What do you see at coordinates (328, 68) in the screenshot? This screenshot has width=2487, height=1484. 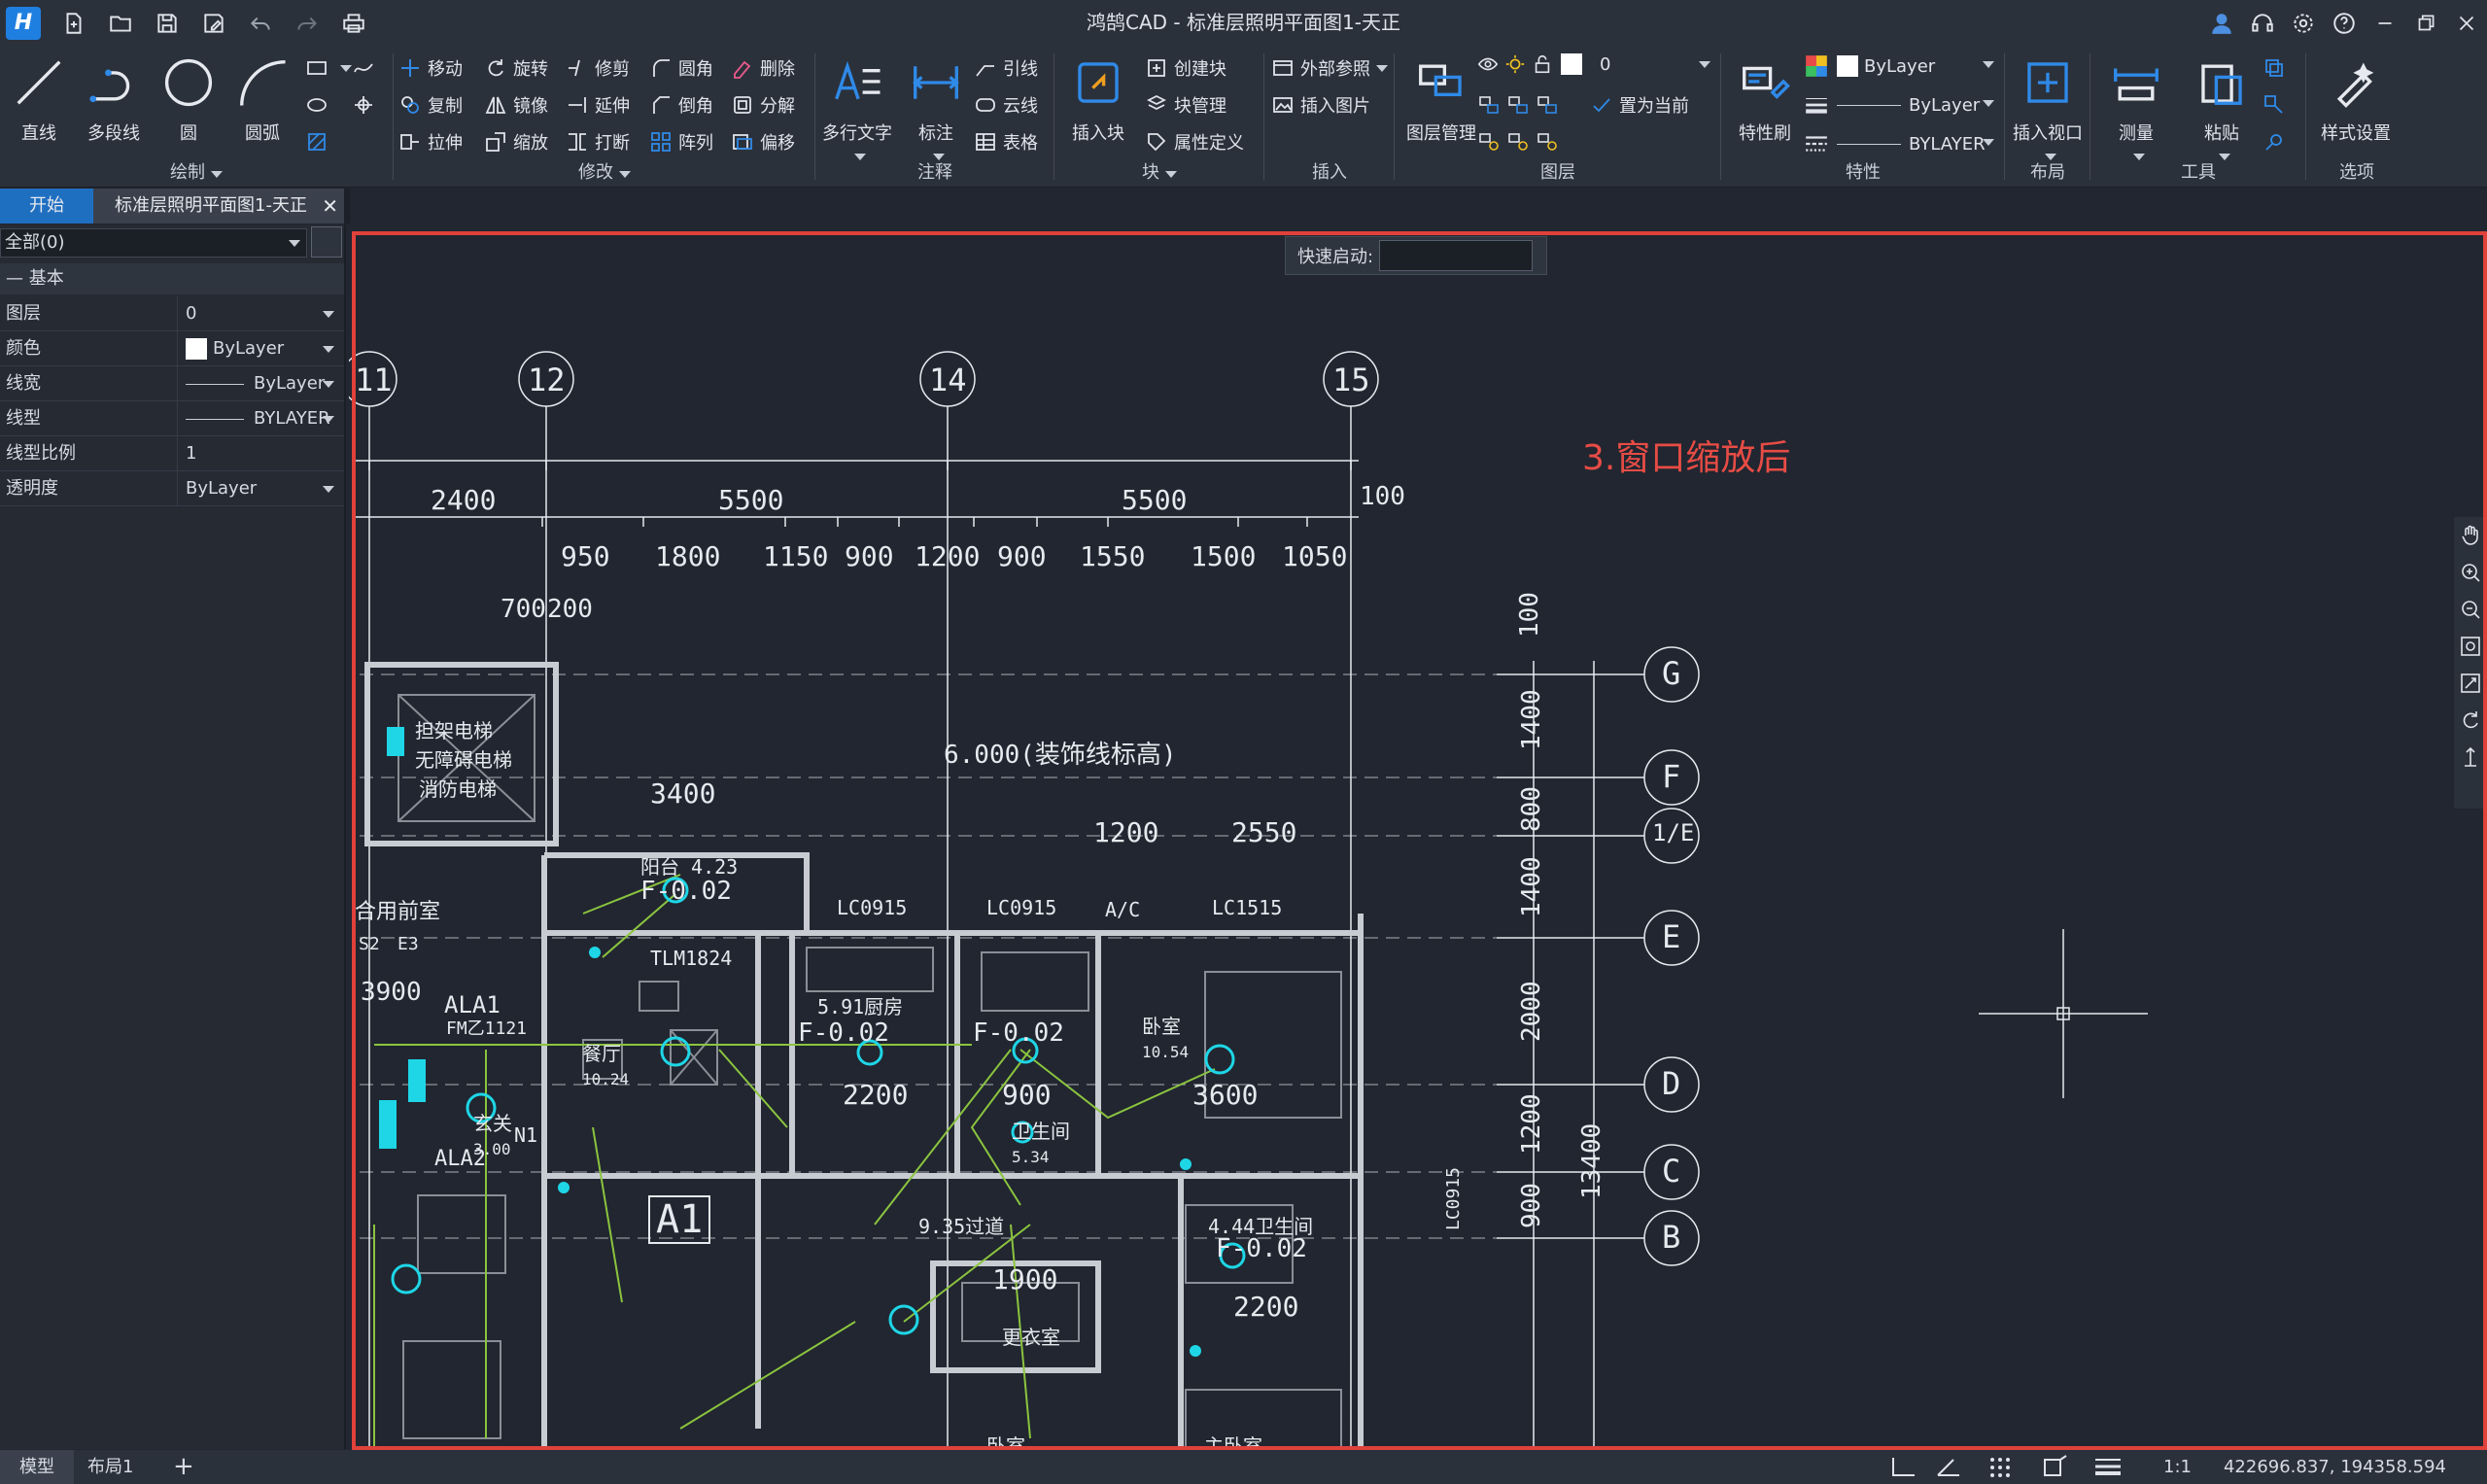 I see `rectangle-tool` at bounding box center [328, 68].